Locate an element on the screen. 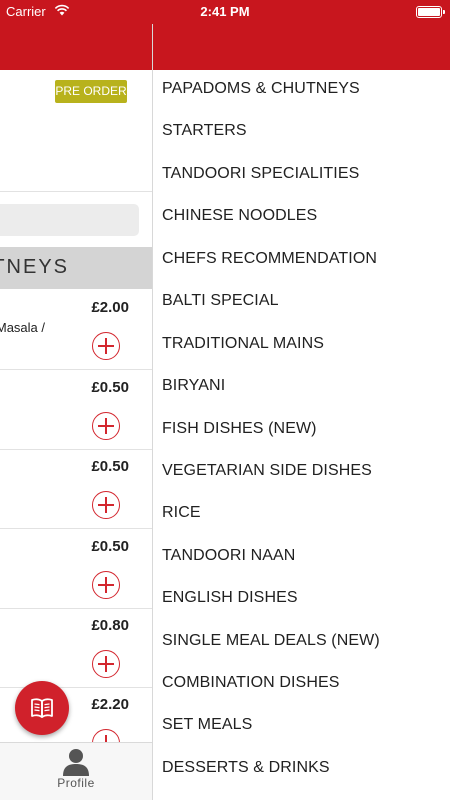 This screenshot has height=800, width=450. tab-profile: Profile is located at coordinates (76, 772).